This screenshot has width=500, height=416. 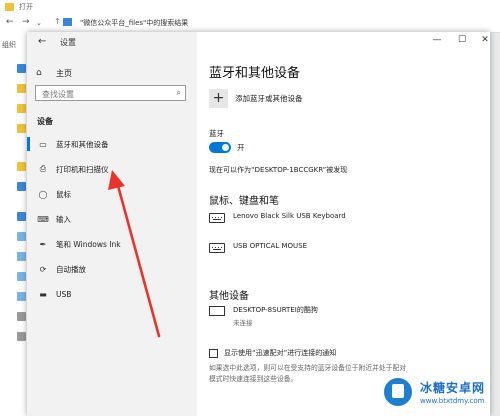 What do you see at coordinates (14, 224) in the screenshot?
I see `explorer-nav-pane: 组织` at bounding box center [14, 224].